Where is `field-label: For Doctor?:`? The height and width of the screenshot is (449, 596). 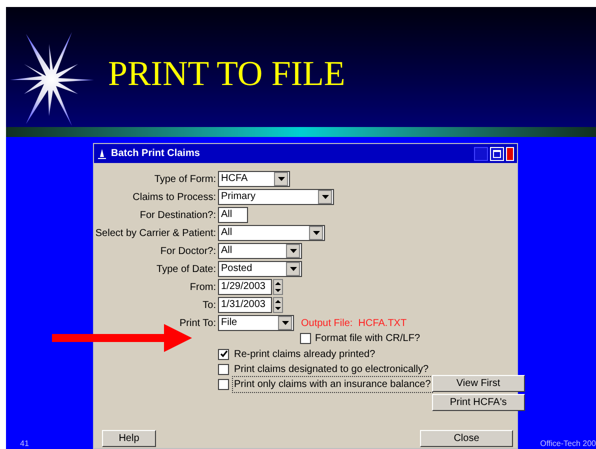
field-label: For Doctor?: is located at coordinates (188, 251).